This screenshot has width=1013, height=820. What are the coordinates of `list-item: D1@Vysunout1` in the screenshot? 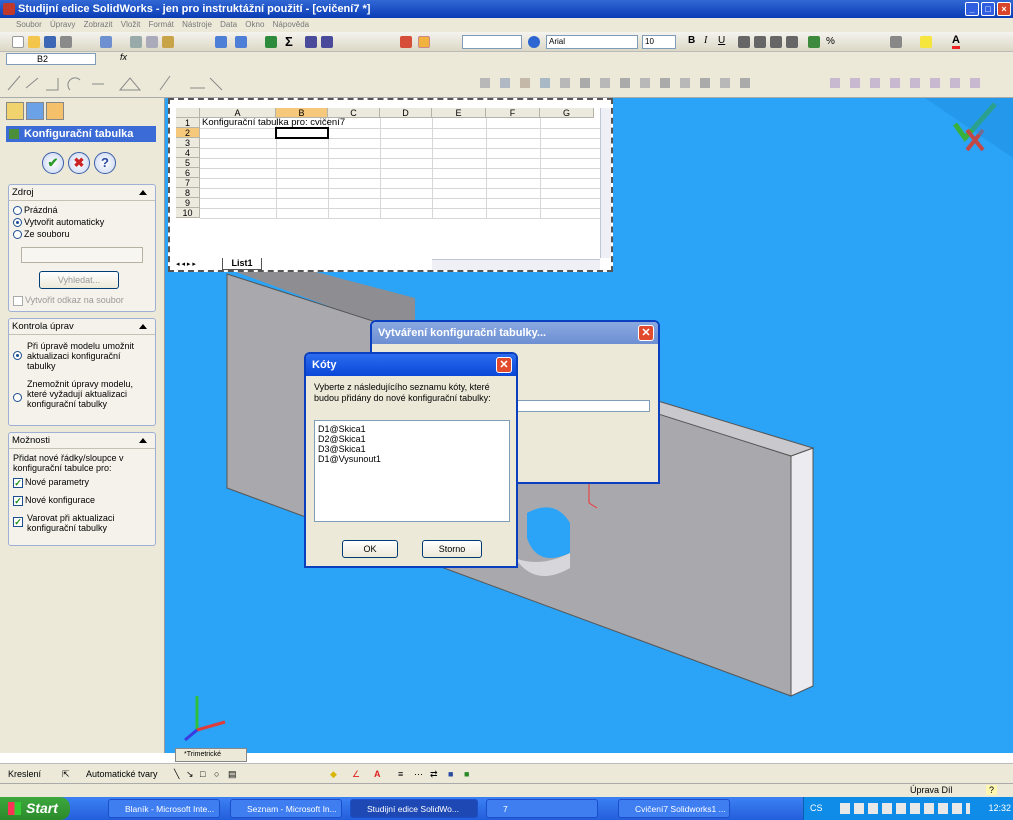 It's located at (412, 459).